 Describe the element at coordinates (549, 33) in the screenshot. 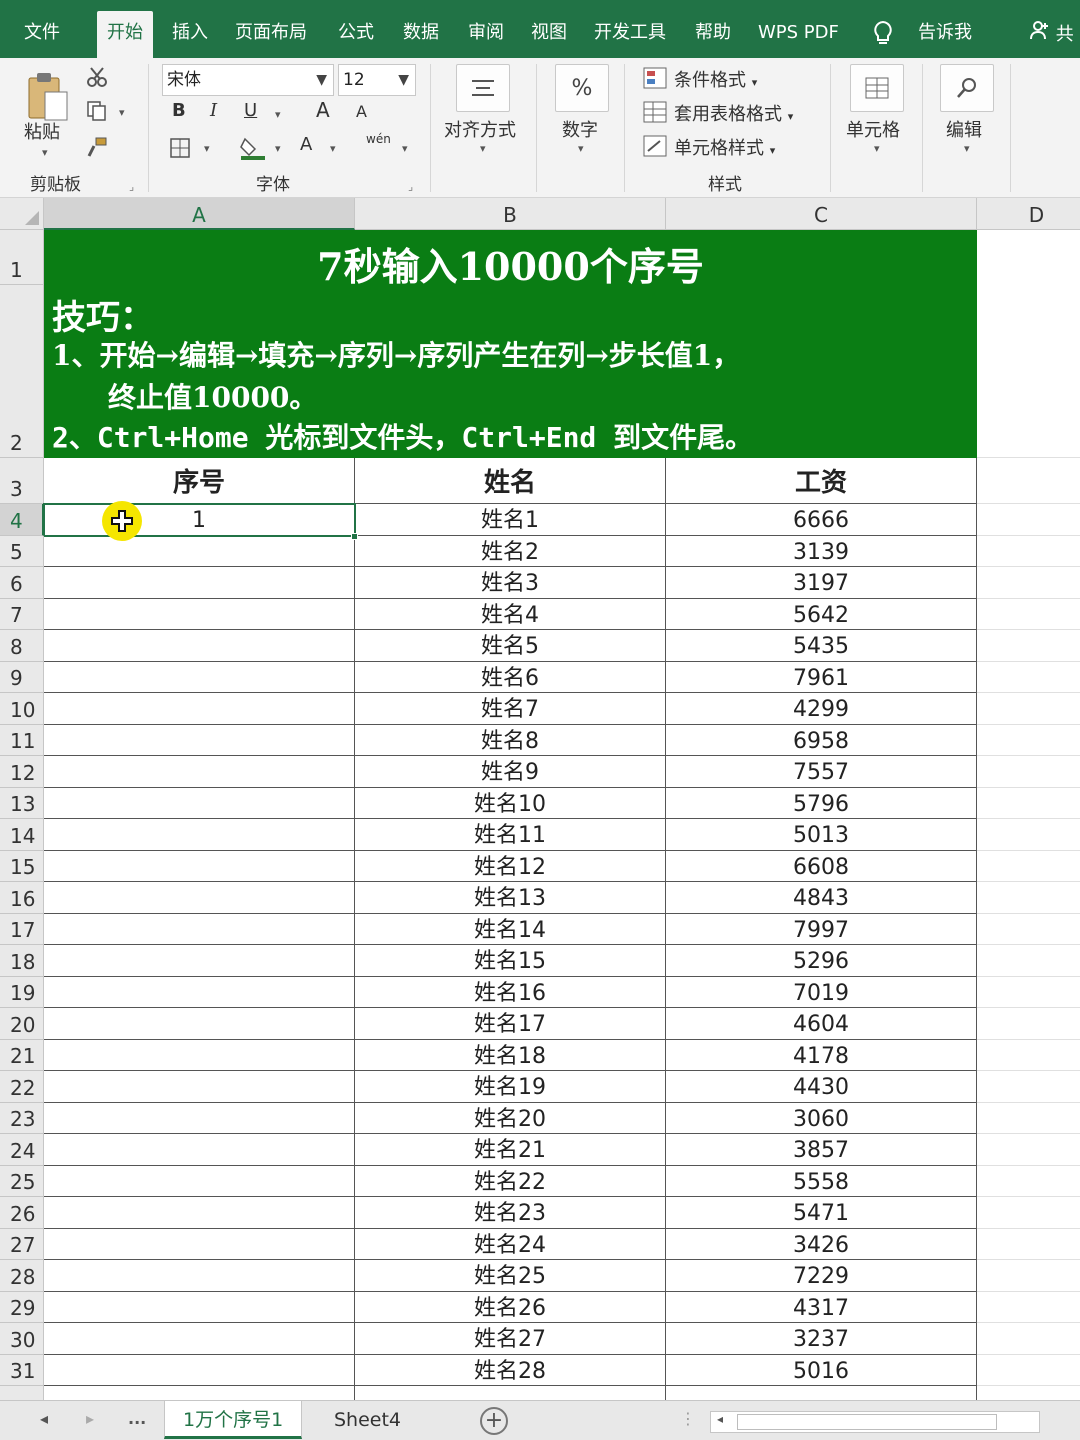

I see `tab-view: 视图` at that location.